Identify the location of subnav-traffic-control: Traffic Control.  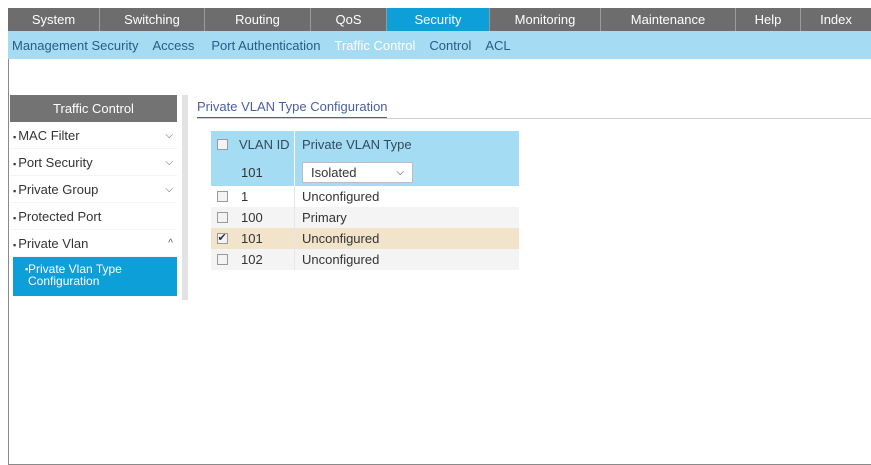
(375, 45).